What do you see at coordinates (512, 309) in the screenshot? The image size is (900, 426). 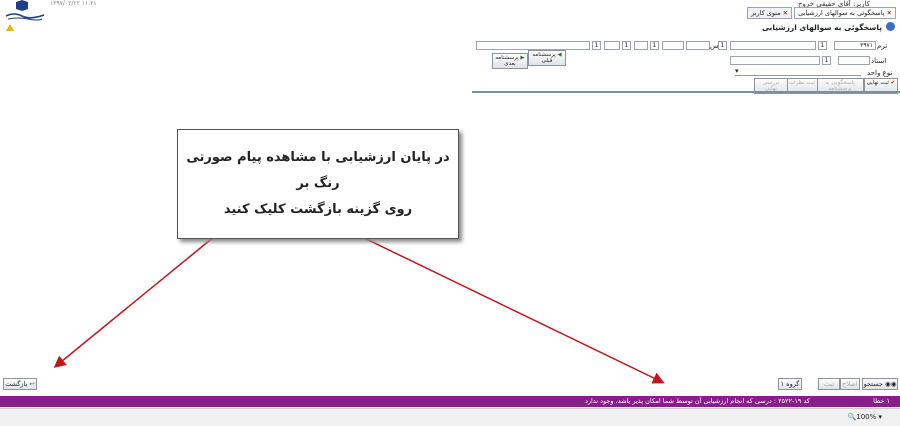 I see `arrow-to-message-bar` at bounding box center [512, 309].